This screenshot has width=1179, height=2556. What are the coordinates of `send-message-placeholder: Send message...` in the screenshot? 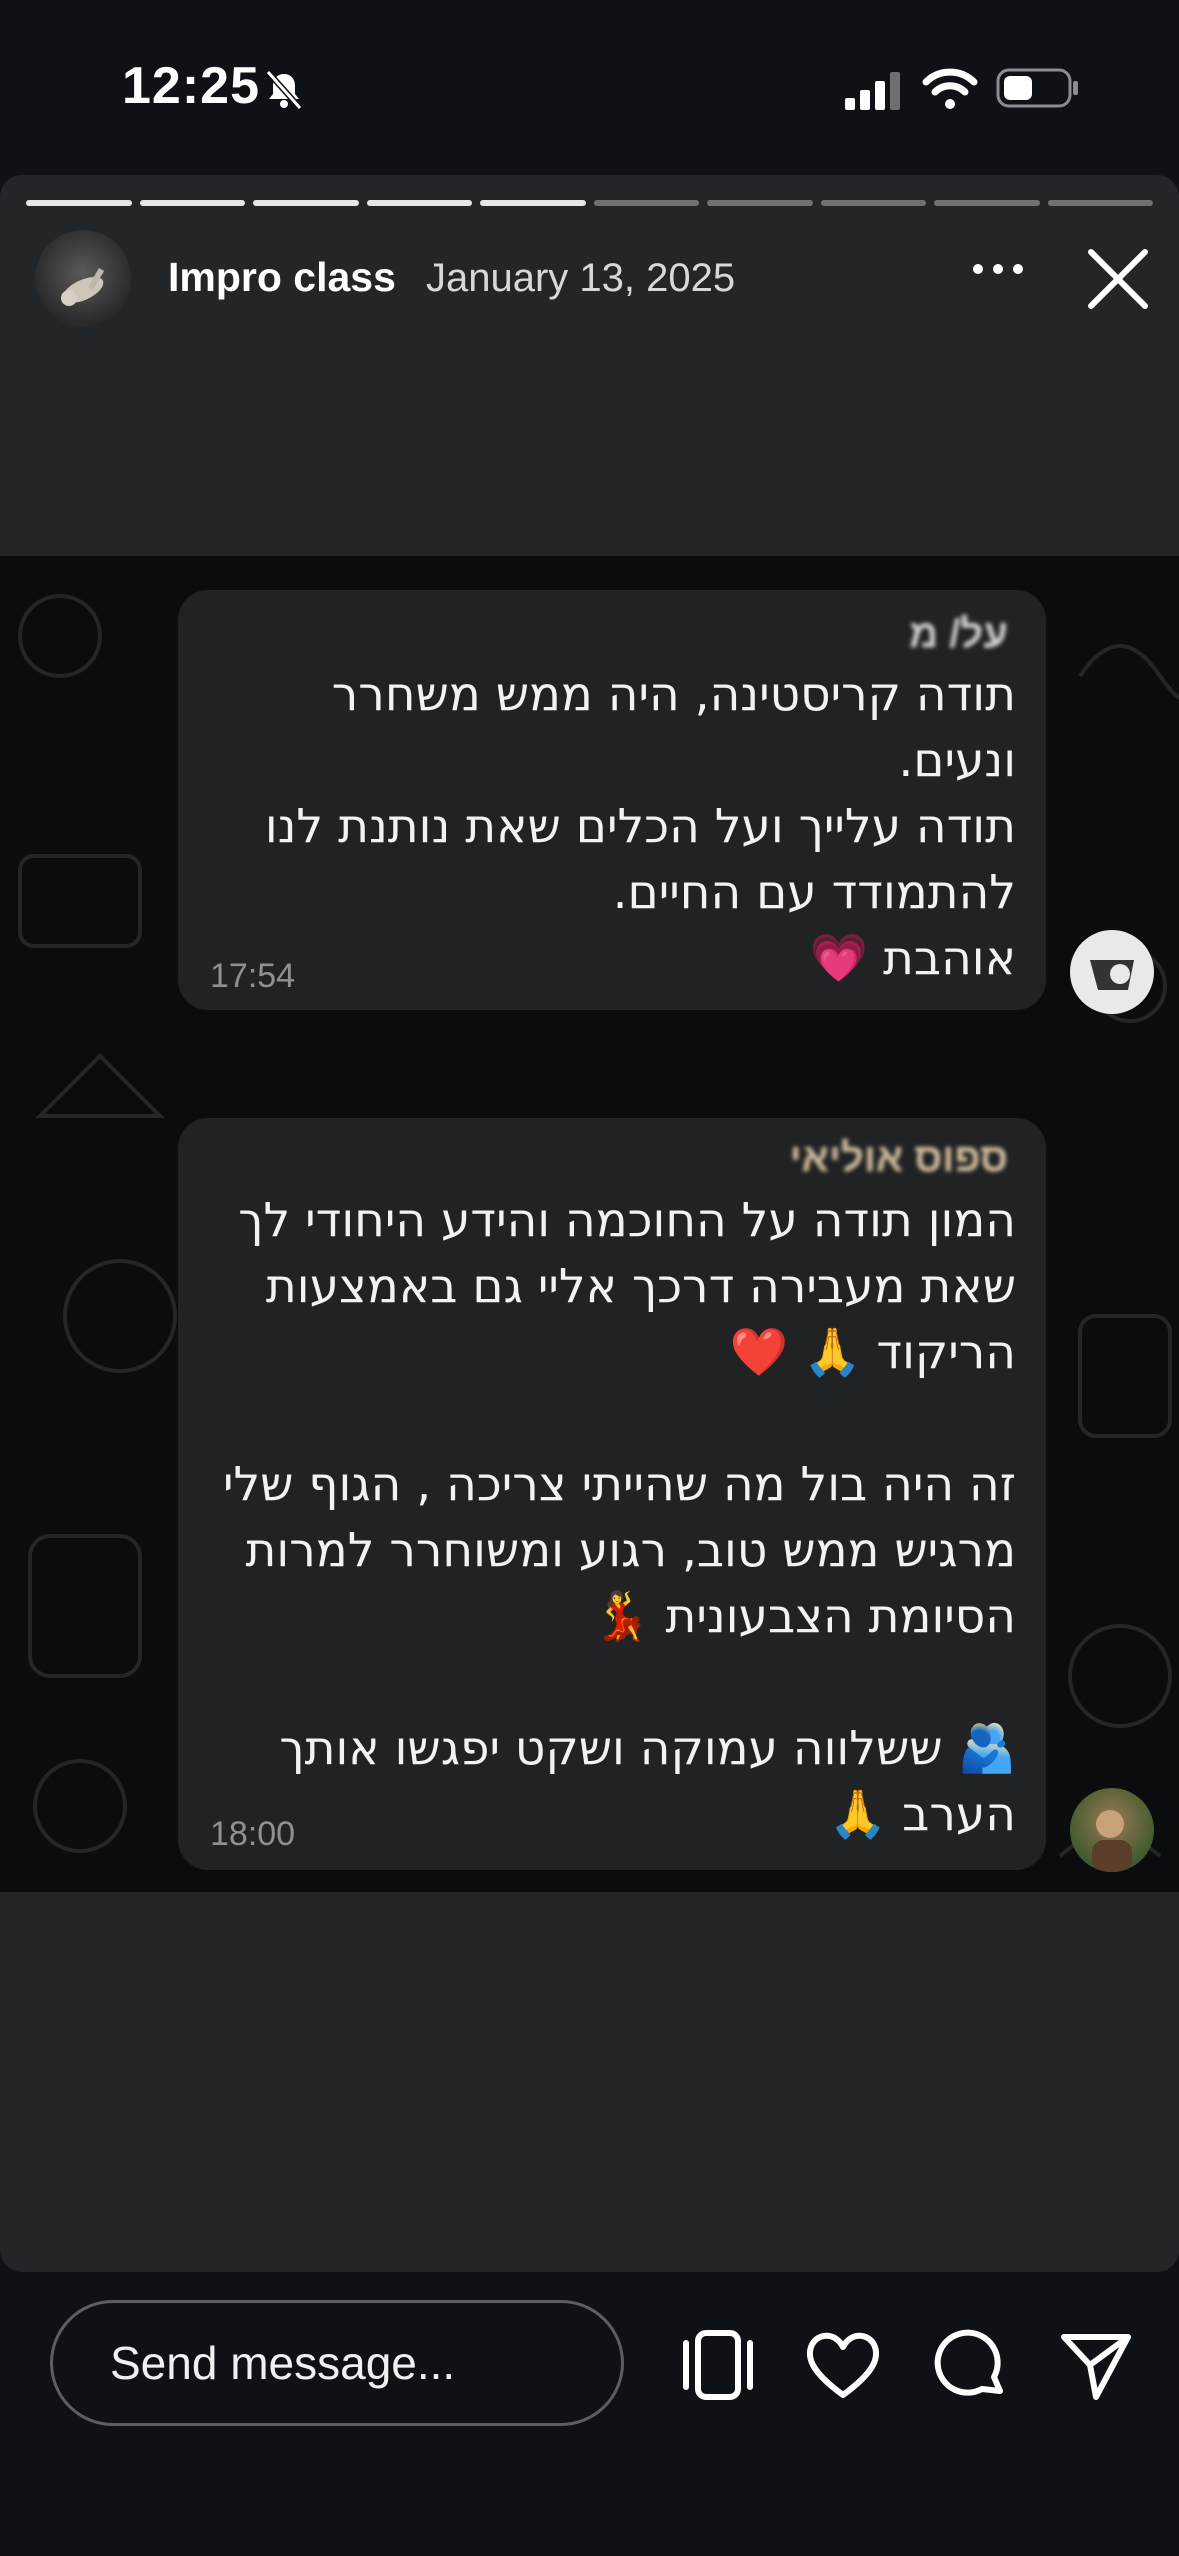 It's located at (283, 2363).